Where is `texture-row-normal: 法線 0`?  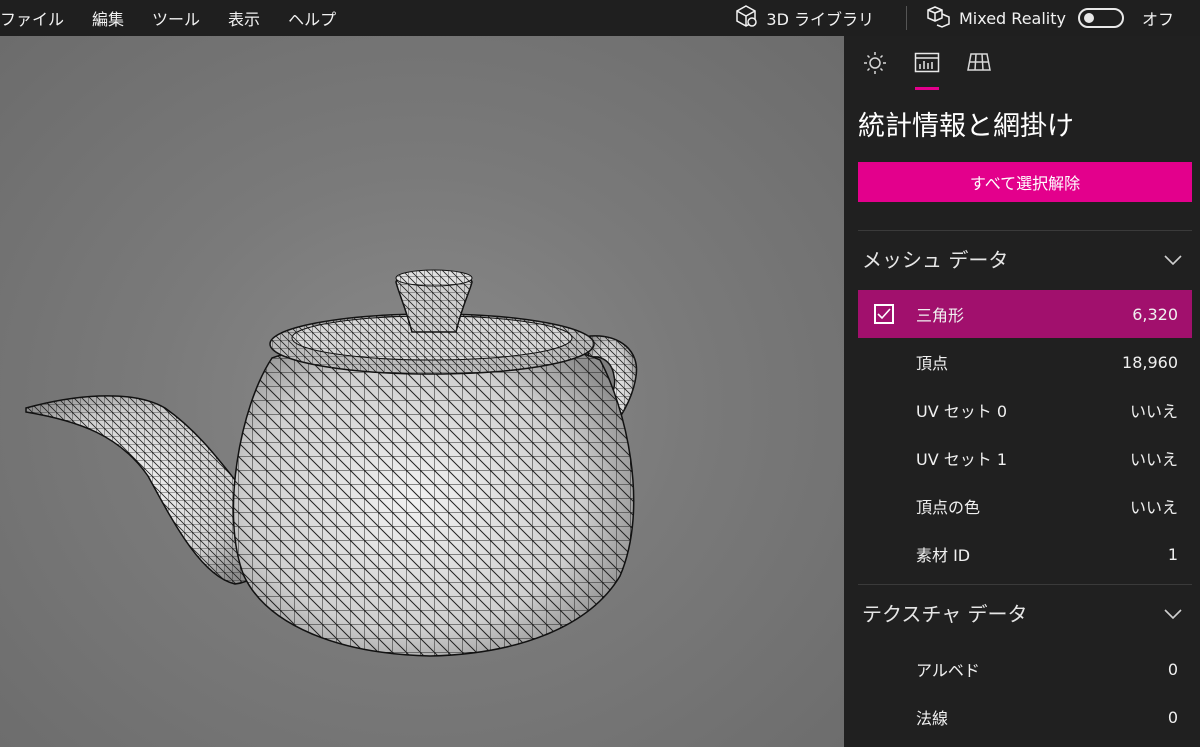 texture-row-normal: 法線 0 is located at coordinates (1025, 717).